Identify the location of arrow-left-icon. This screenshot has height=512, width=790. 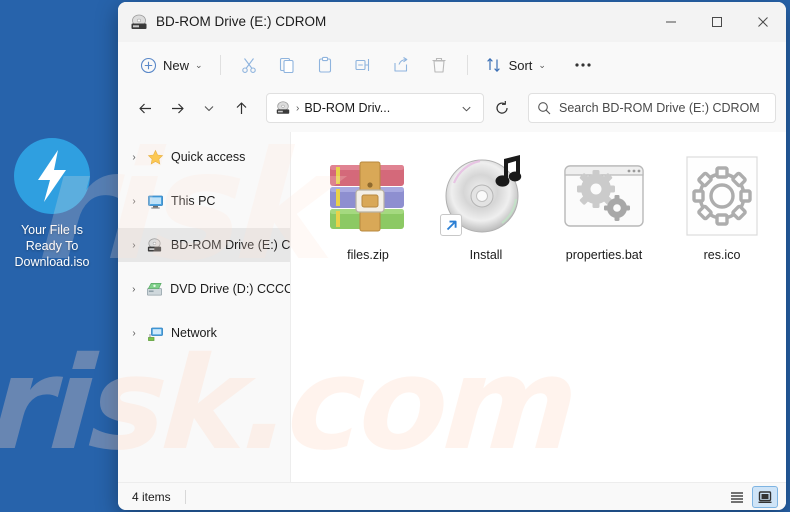
(144, 108).